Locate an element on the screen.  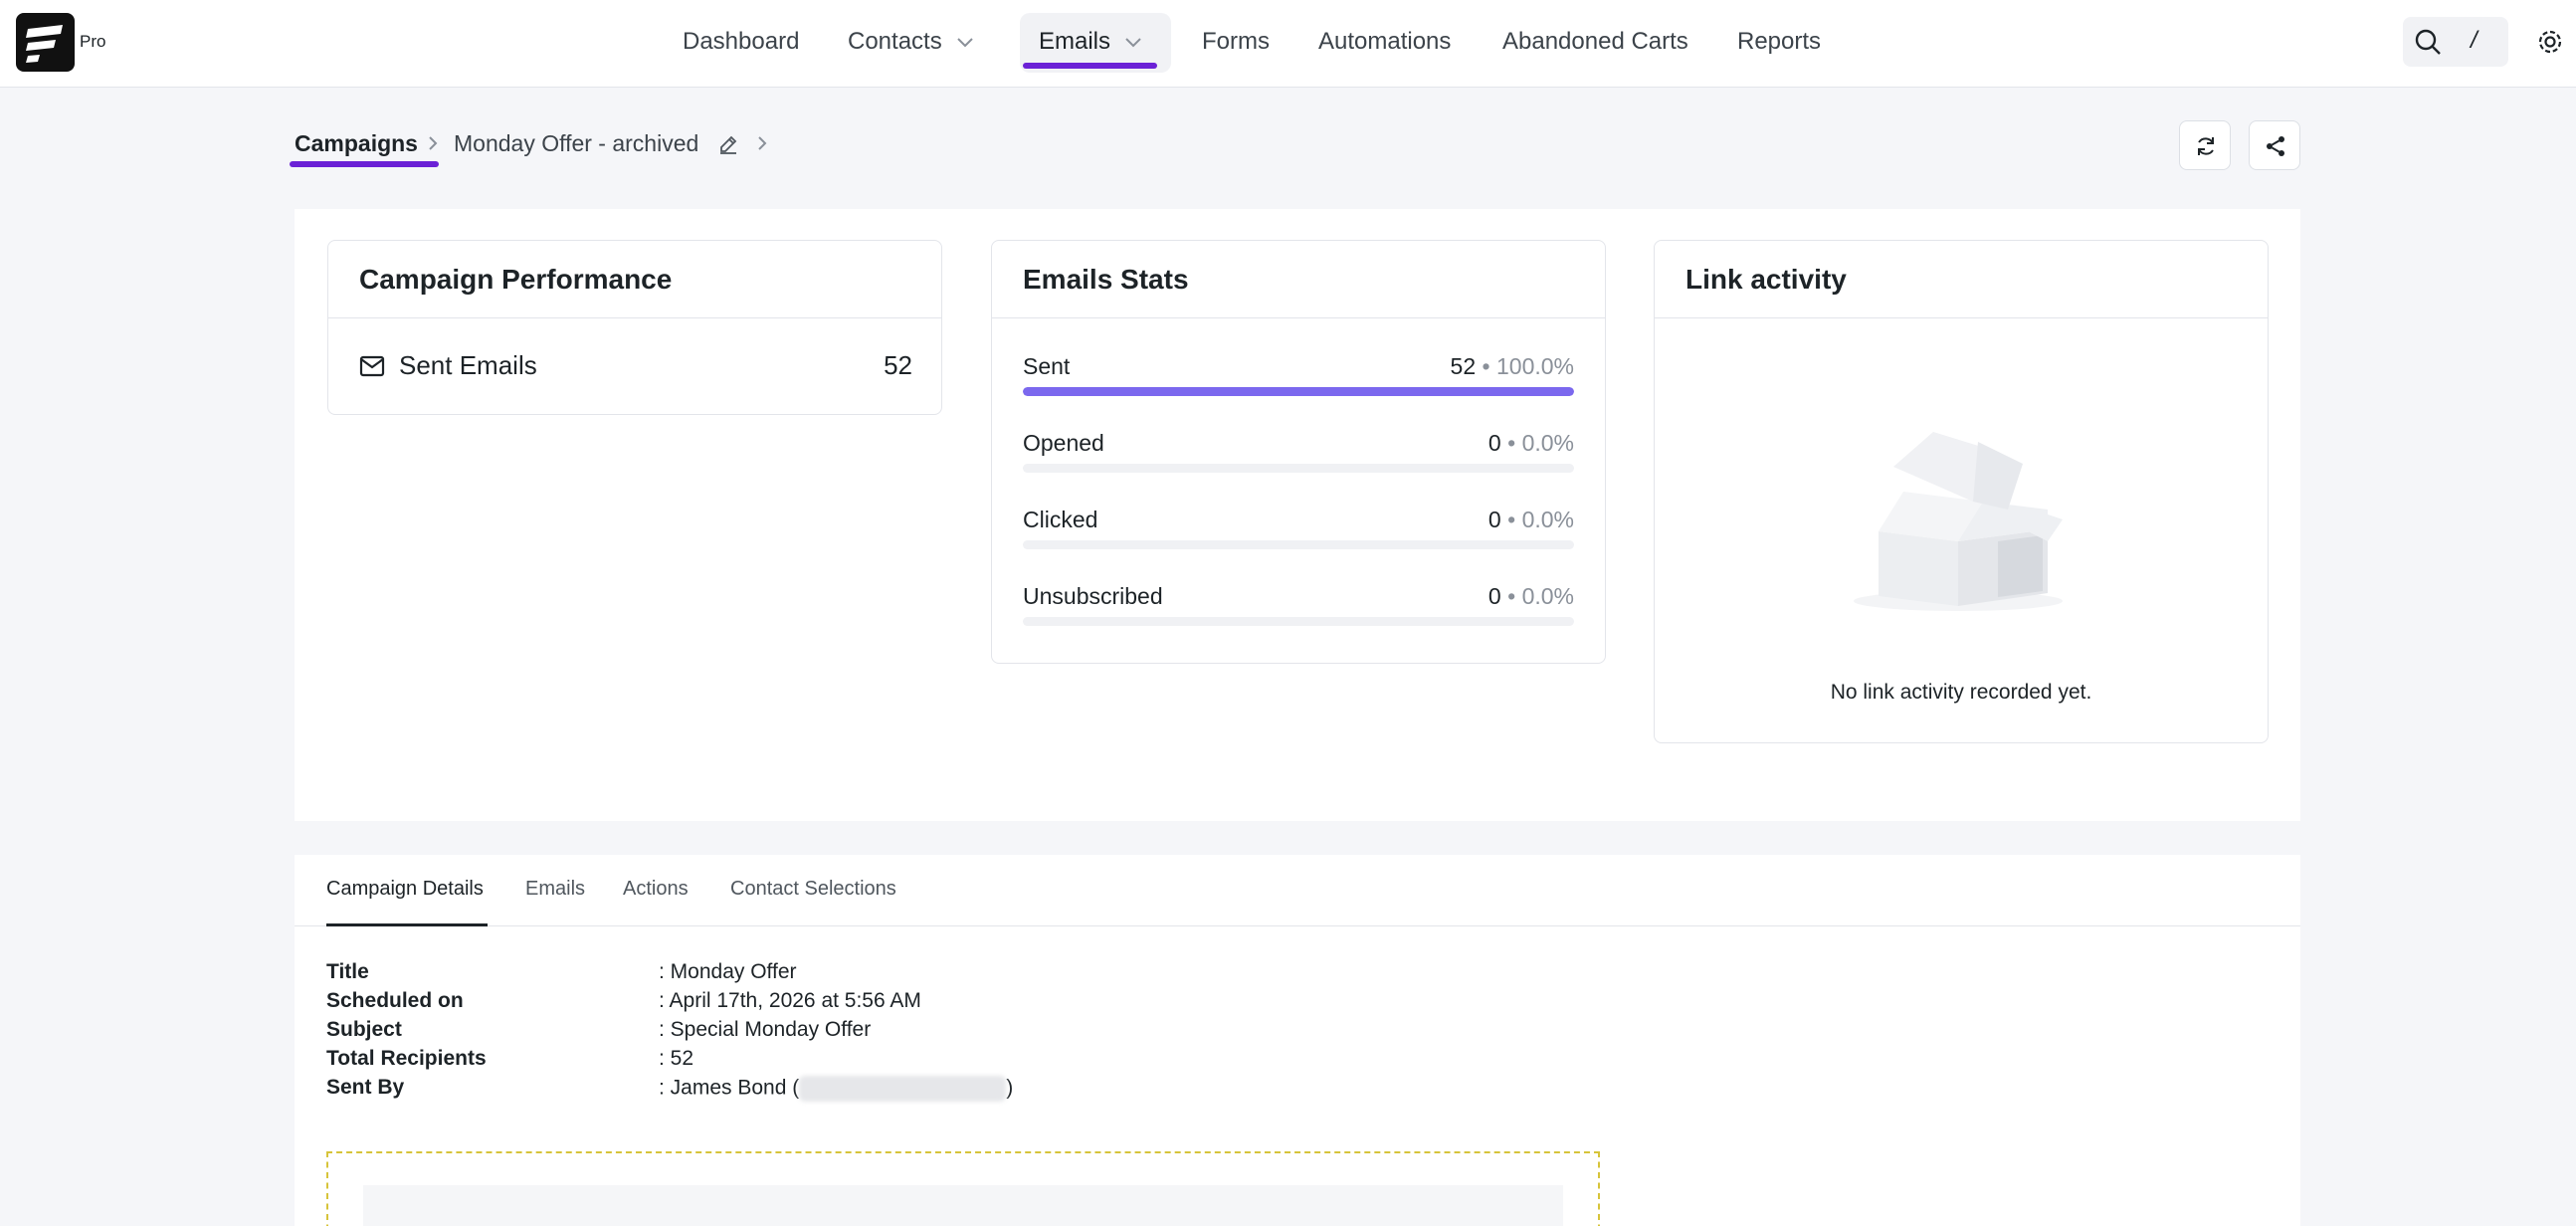
link-activity-title: Link activity is located at coordinates (1961, 279).